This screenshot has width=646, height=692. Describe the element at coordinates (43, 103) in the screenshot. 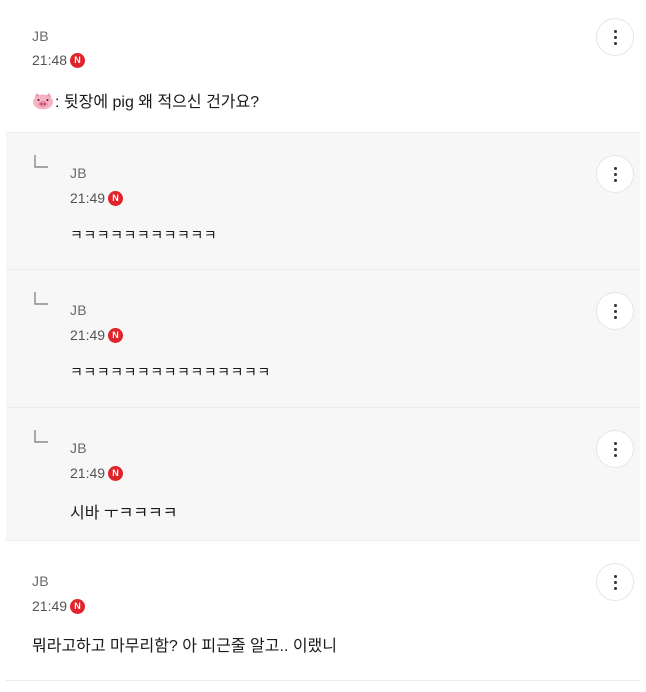

I see `pig-face-icon` at that location.